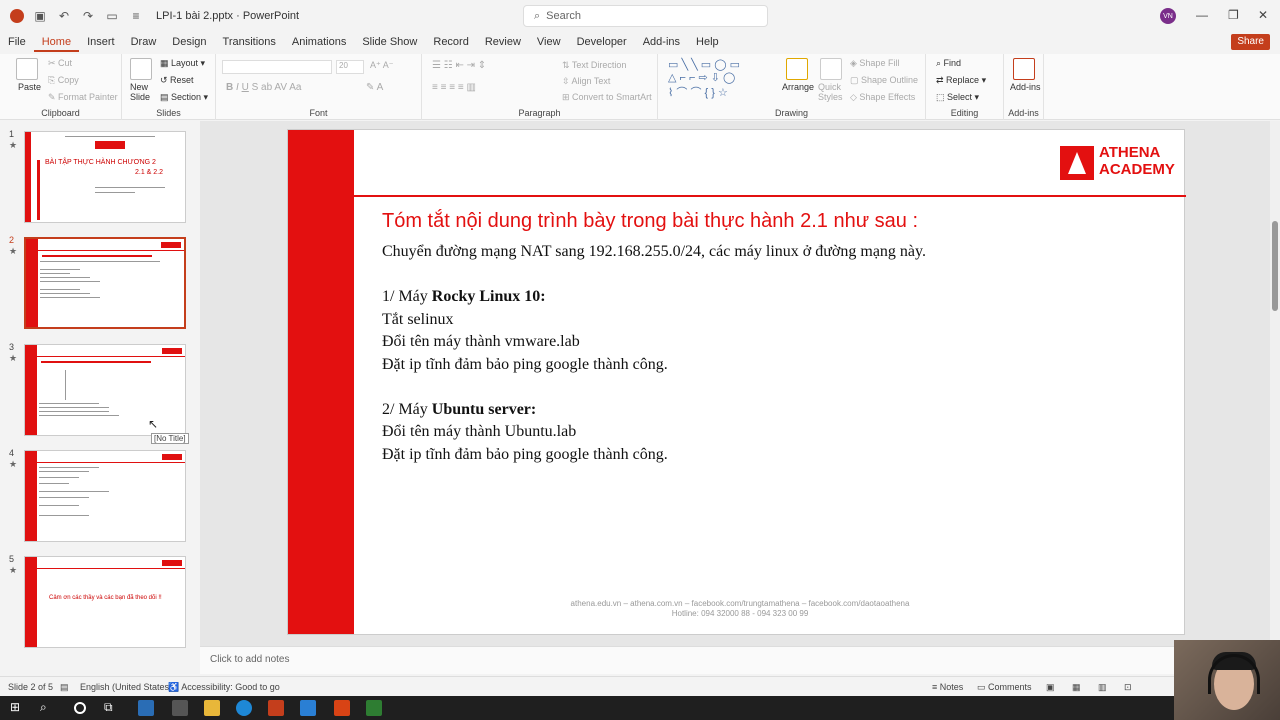  Describe the element at coordinates (459, 65) in the screenshot. I see `list-icons: ☰ ☷ ⇤ ⇥ ⇕` at that location.